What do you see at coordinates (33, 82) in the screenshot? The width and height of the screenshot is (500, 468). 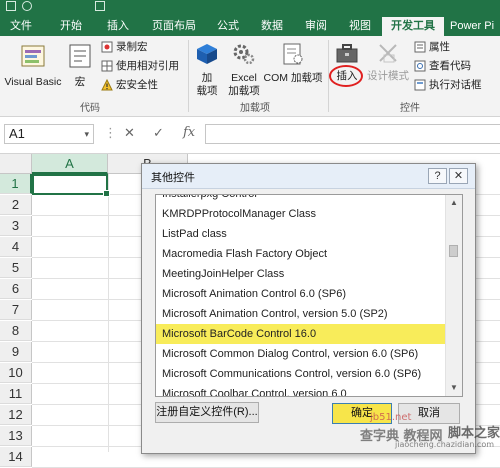 I see `visual-basic-label: Visual Basic` at bounding box center [33, 82].